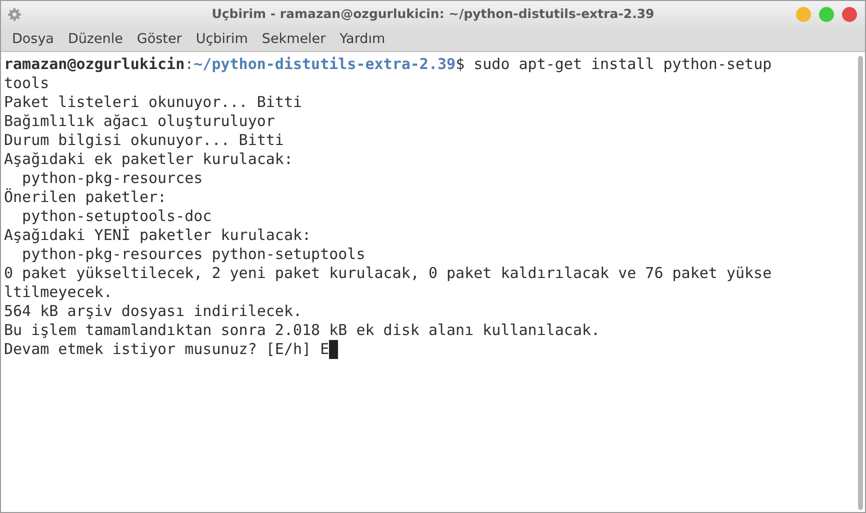  I want to click on terminal-line: Aşağıdaki YENİ paketler kurulacak:, so click(158, 235).